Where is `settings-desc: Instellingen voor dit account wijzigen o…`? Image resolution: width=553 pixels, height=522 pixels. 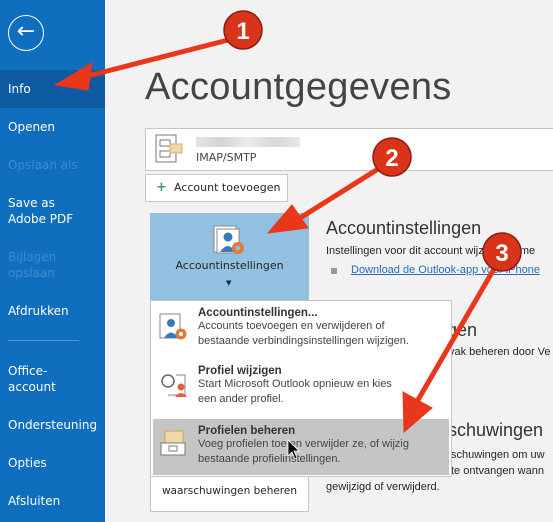
settings-desc: Instellingen voor dit account wijzigen o… is located at coordinates (431, 251).